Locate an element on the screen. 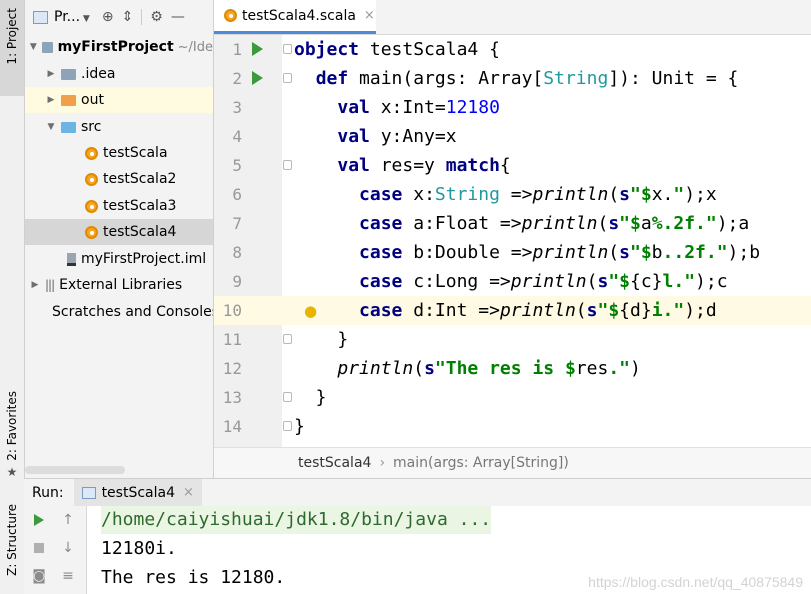 The width and height of the screenshot is (811, 594). code-line: 6 case x:String =>println(s"$x.");x is located at coordinates (512, 194).